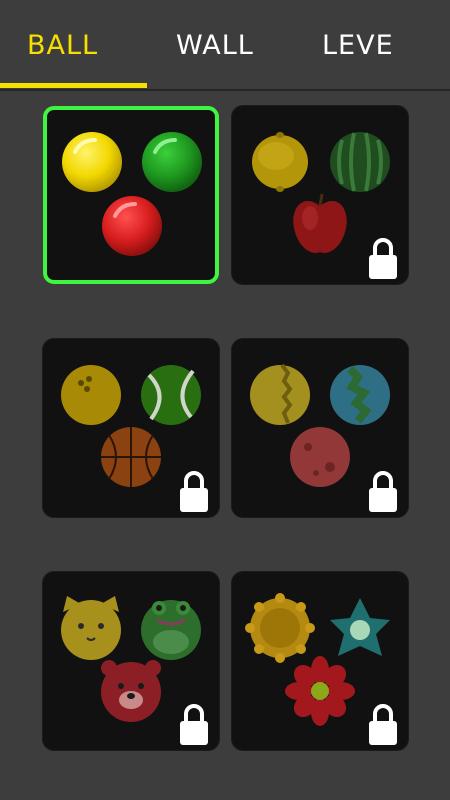 This screenshot has width=450, height=800. I want to click on bowling-ball, so click(91, 395).